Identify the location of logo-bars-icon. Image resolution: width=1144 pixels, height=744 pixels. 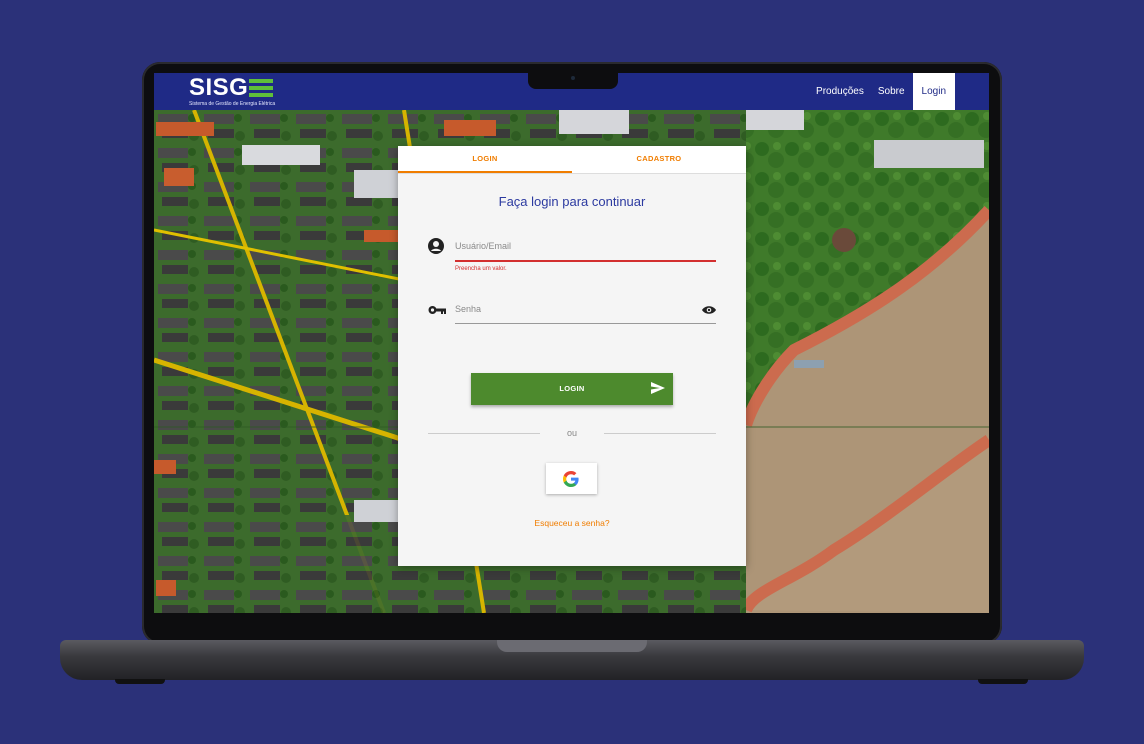
(261, 89).